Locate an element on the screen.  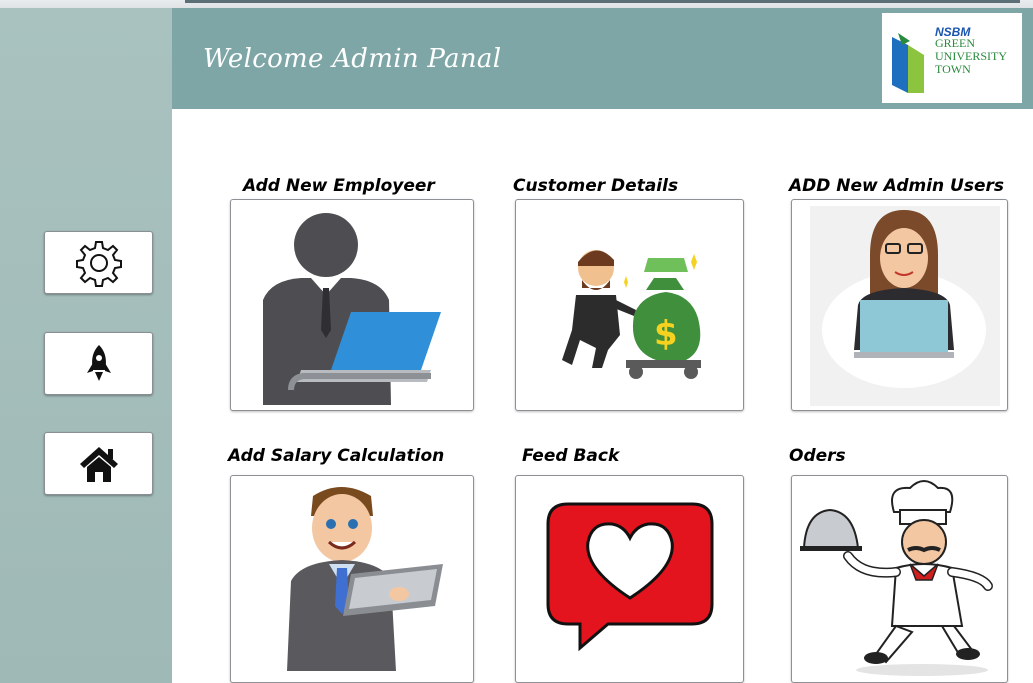
feedback-button is located at coordinates (629, 579).